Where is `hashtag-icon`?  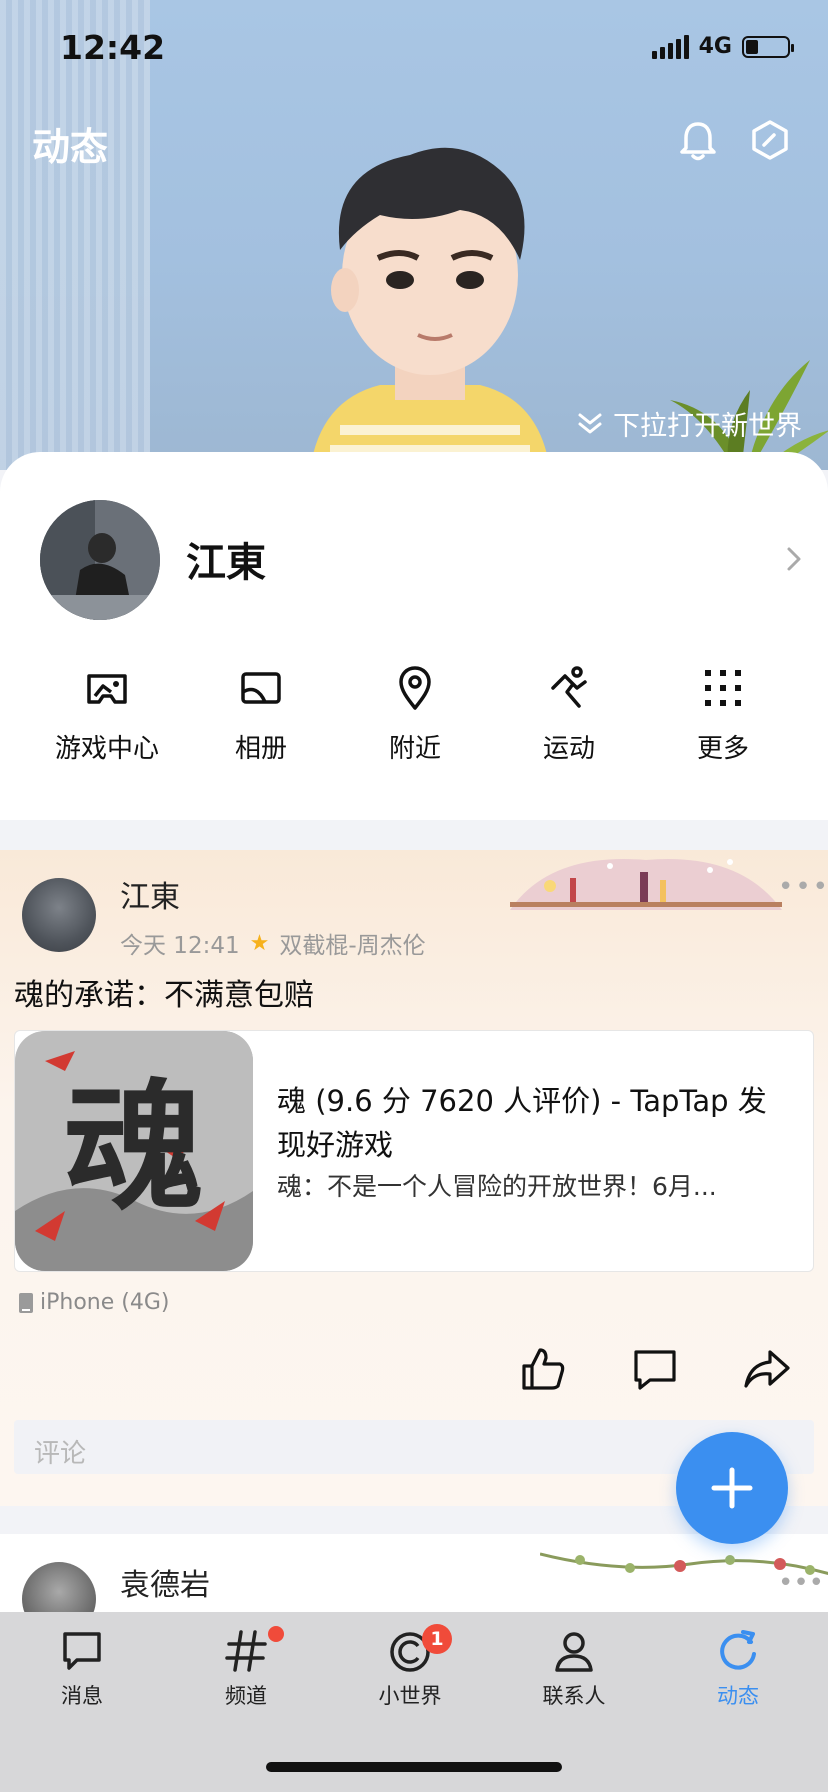 hashtag-icon is located at coordinates (246, 1651).